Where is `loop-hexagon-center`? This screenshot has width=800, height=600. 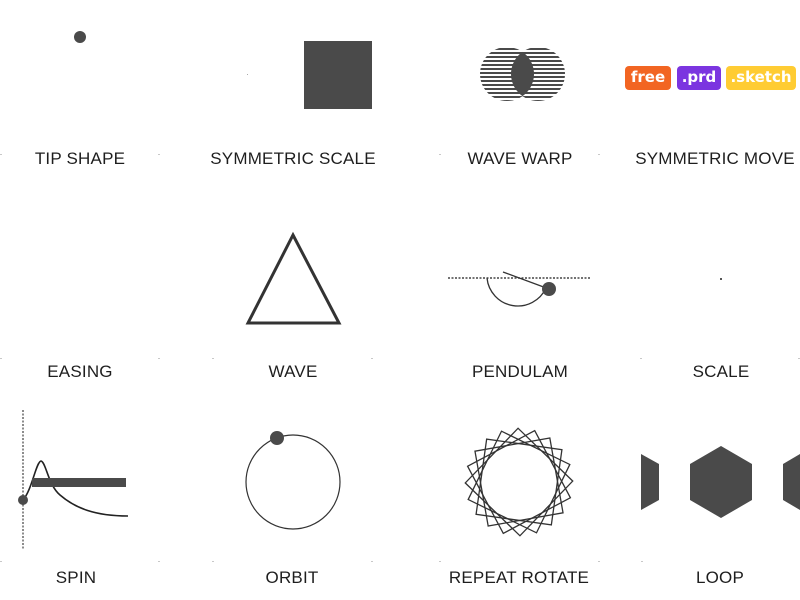
loop-hexagon-center is located at coordinates (721, 482).